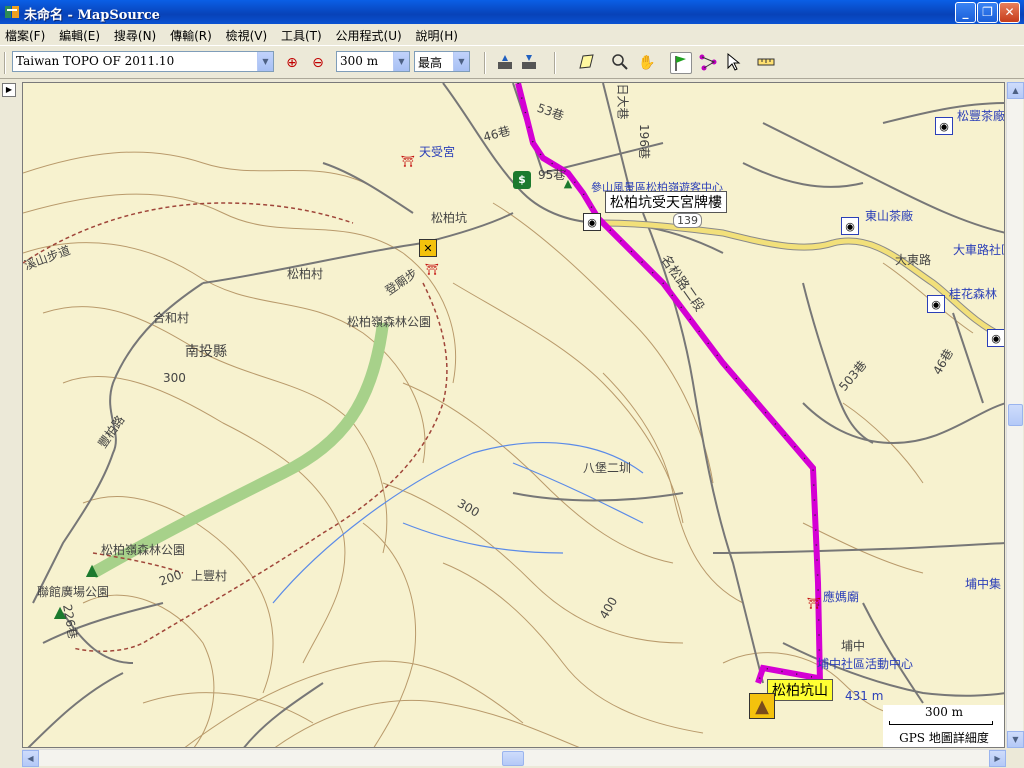 The image size is (1024, 768). What do you see at coordinates (941, 723) in the screenshot?
I see `map-scale-bar` at bounding box center [941, 723].